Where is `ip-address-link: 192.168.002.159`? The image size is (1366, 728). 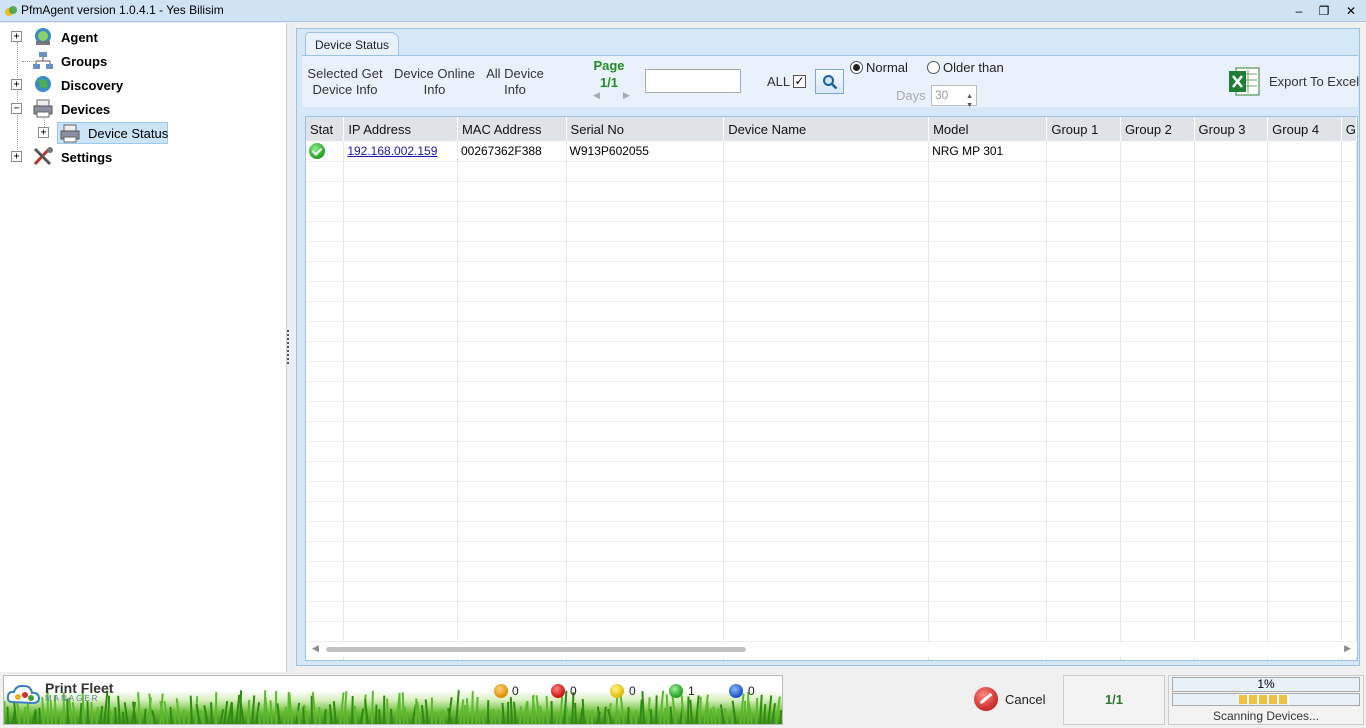 ip-address-link: 192.168.002.159 is located at coordinates (392, 151).